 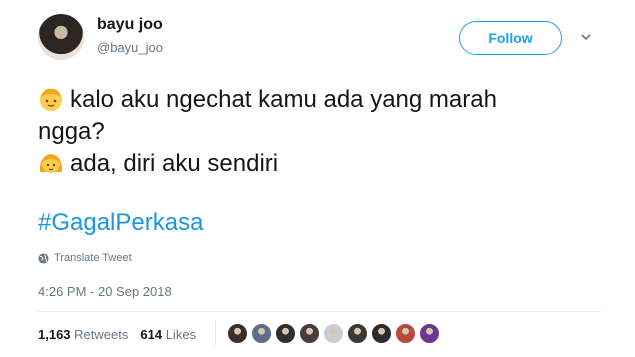 I want to click on translate-tweet-link: Translate Tweet, so click(x=85, y=258).